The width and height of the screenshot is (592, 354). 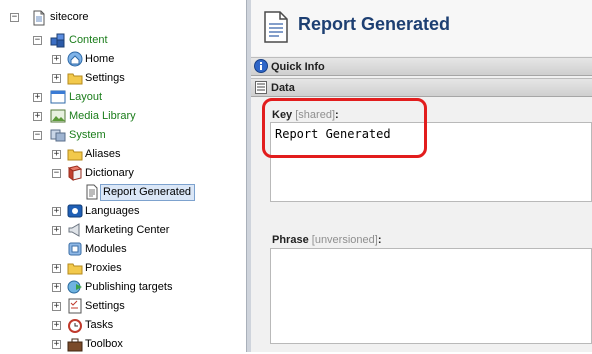 What do you see at coordinates (103, 154) in the screenshot?
I see `tree-item-label: Aliases` at bounding box center [103, 154].